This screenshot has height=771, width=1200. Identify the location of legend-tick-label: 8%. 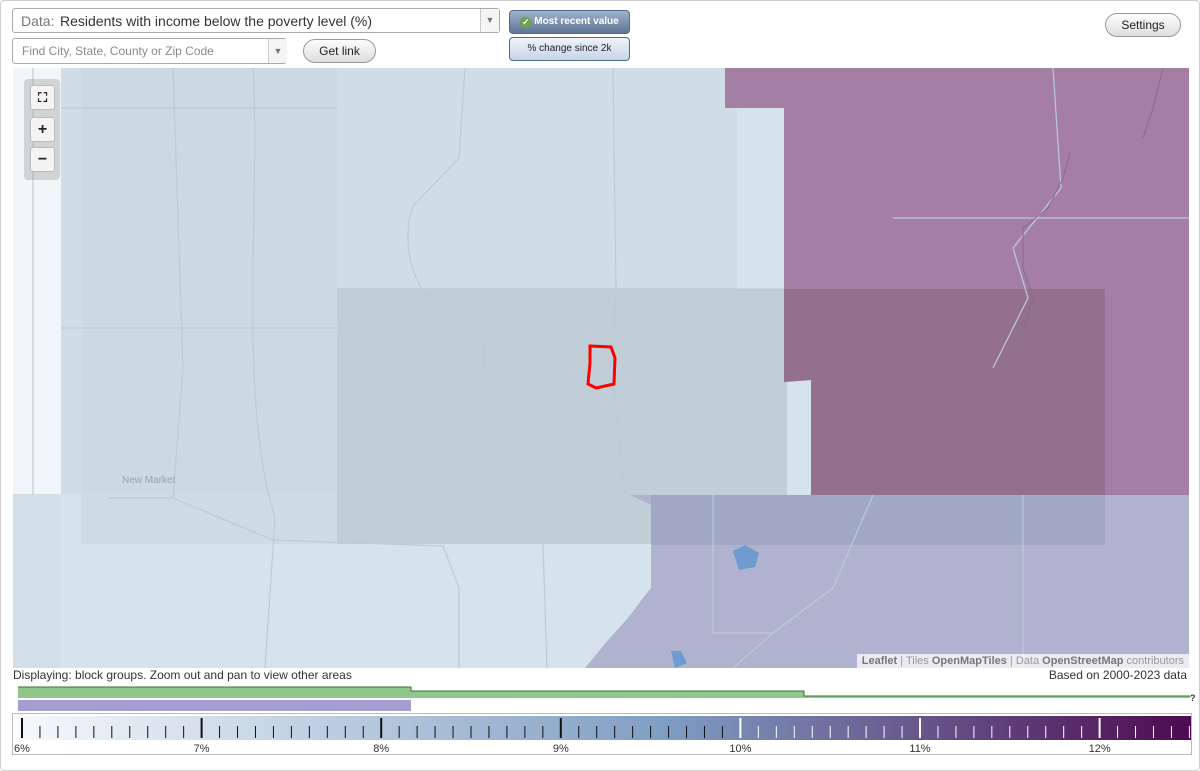
(381, 748).